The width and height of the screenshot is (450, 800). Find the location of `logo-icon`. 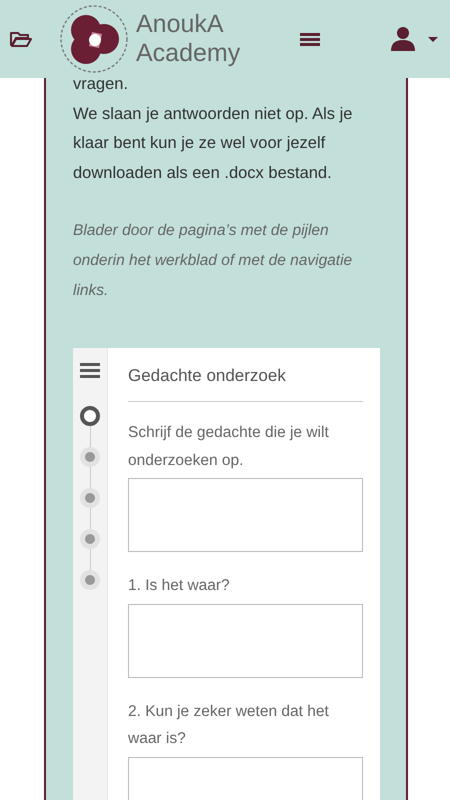

logo-icon is located at coordinates (94, 39).